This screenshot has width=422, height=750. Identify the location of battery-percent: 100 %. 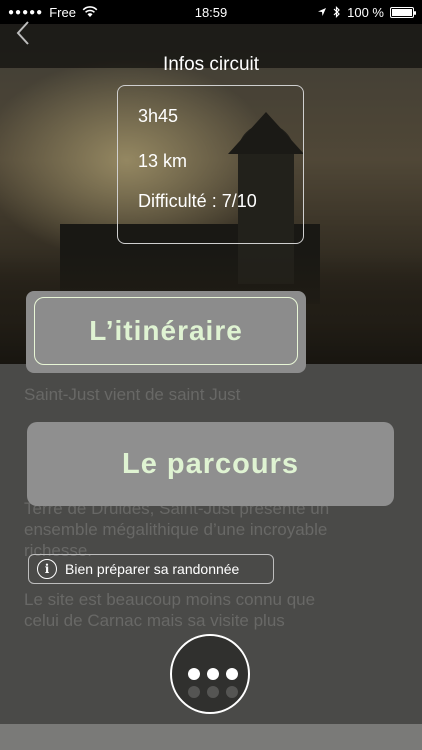
(365, 12).